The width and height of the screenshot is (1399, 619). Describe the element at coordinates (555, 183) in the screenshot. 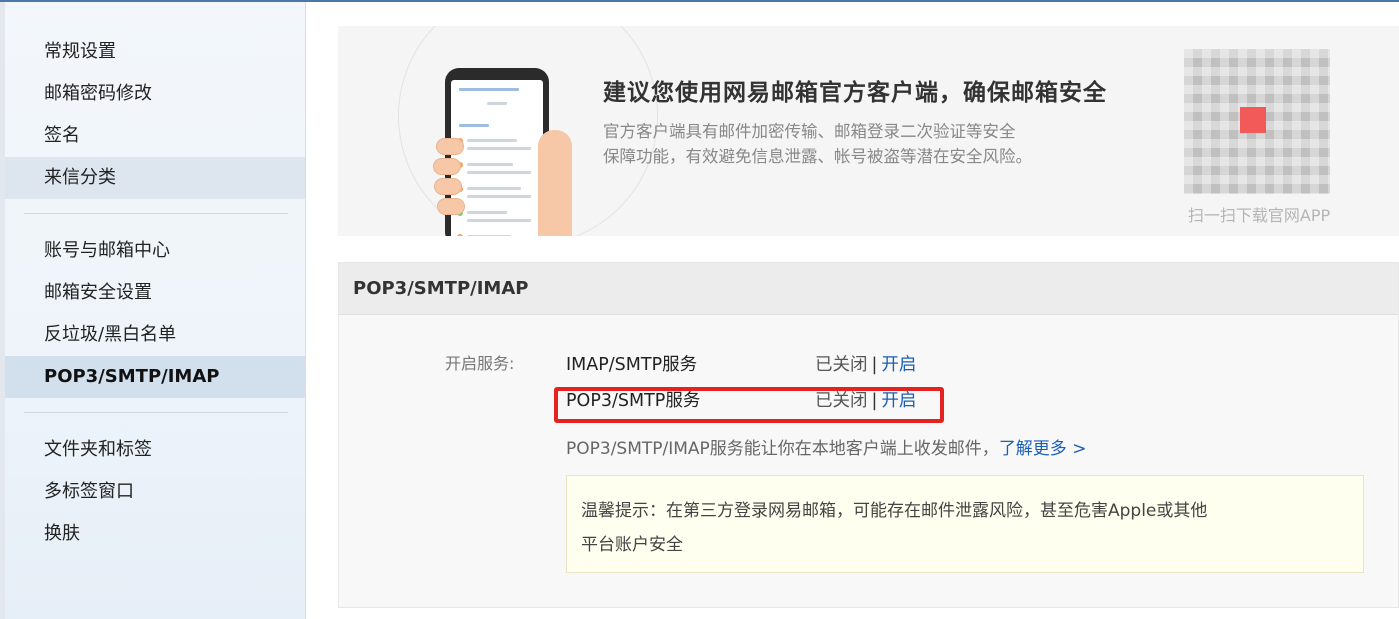

I see `hand-illustration` at that location.